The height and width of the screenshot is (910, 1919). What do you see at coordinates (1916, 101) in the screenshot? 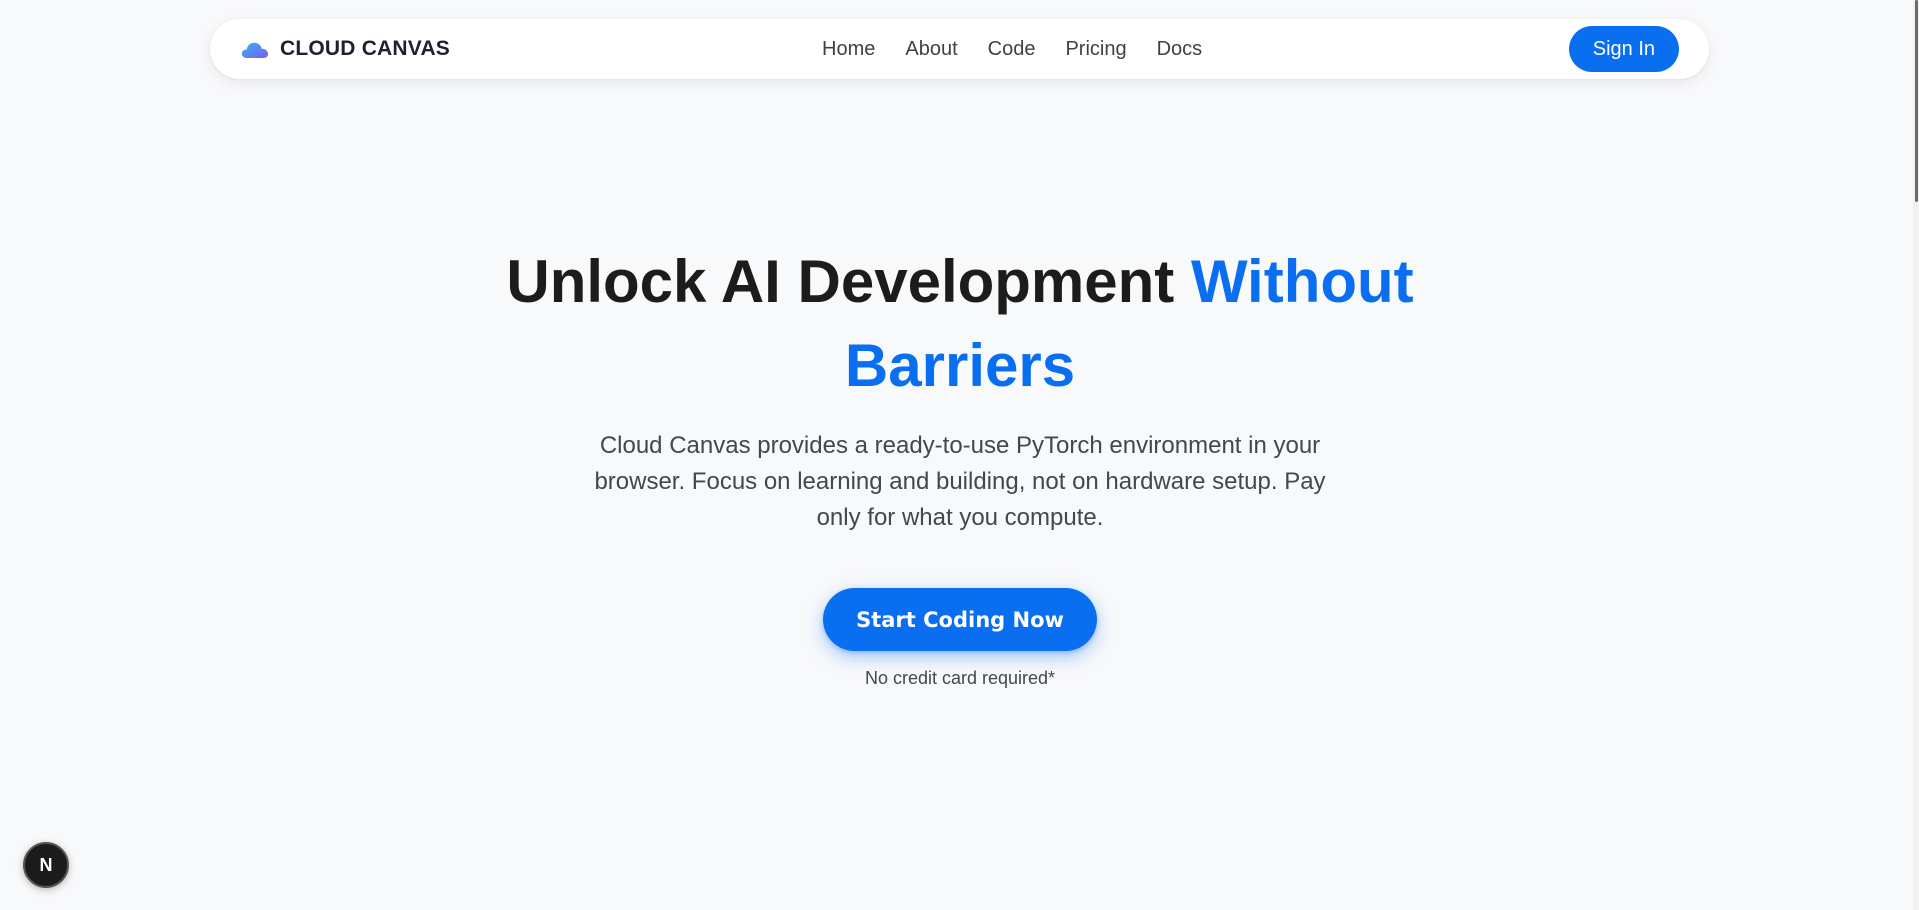
I see `scrollbar-thumb` at bounding box center [1916, 101].